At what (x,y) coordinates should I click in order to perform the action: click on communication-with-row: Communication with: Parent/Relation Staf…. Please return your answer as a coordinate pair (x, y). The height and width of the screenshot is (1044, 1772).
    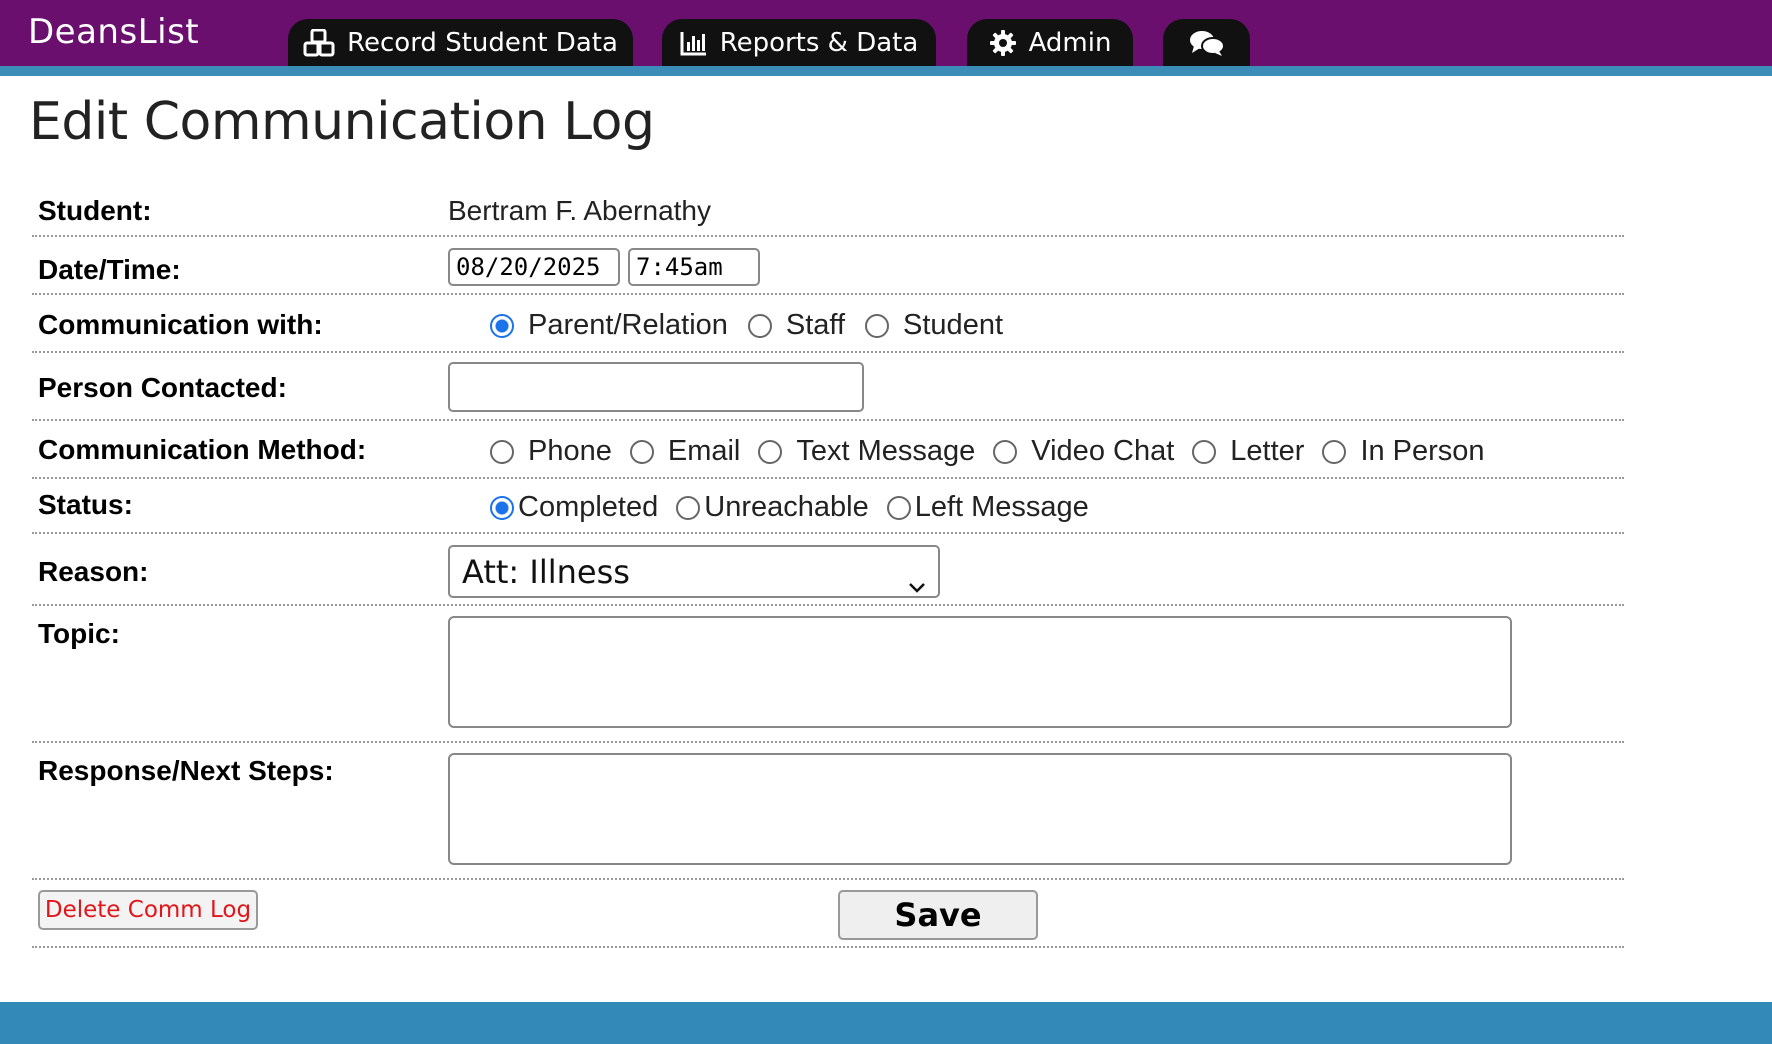
    Looking at the image, I should click on (828, 324).